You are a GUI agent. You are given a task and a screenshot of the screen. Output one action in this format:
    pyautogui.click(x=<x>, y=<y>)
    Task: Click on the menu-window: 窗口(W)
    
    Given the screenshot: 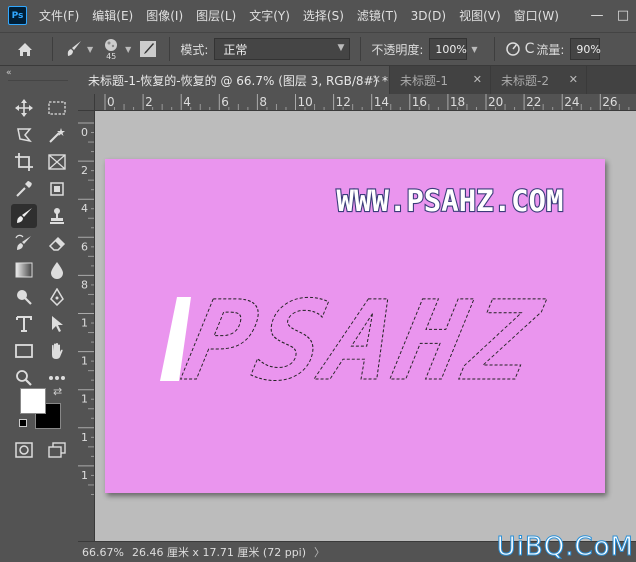 What is the action you would take?
    pyautogui.click(x=536, y=15)
    